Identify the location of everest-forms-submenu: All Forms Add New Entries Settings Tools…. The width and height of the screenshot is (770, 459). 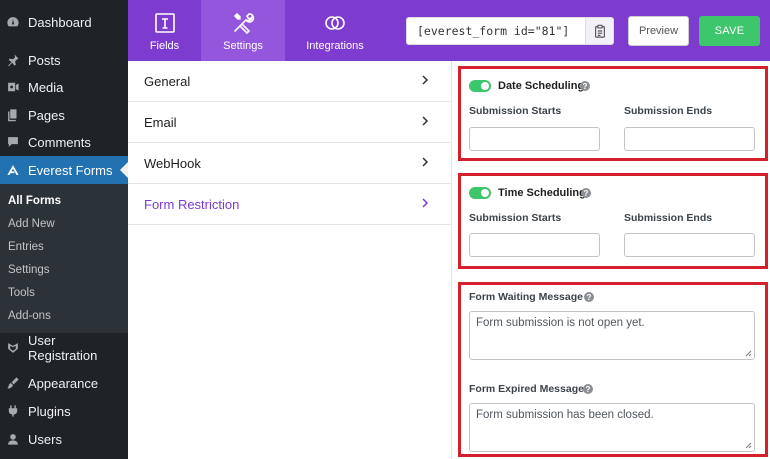
(64, 258).